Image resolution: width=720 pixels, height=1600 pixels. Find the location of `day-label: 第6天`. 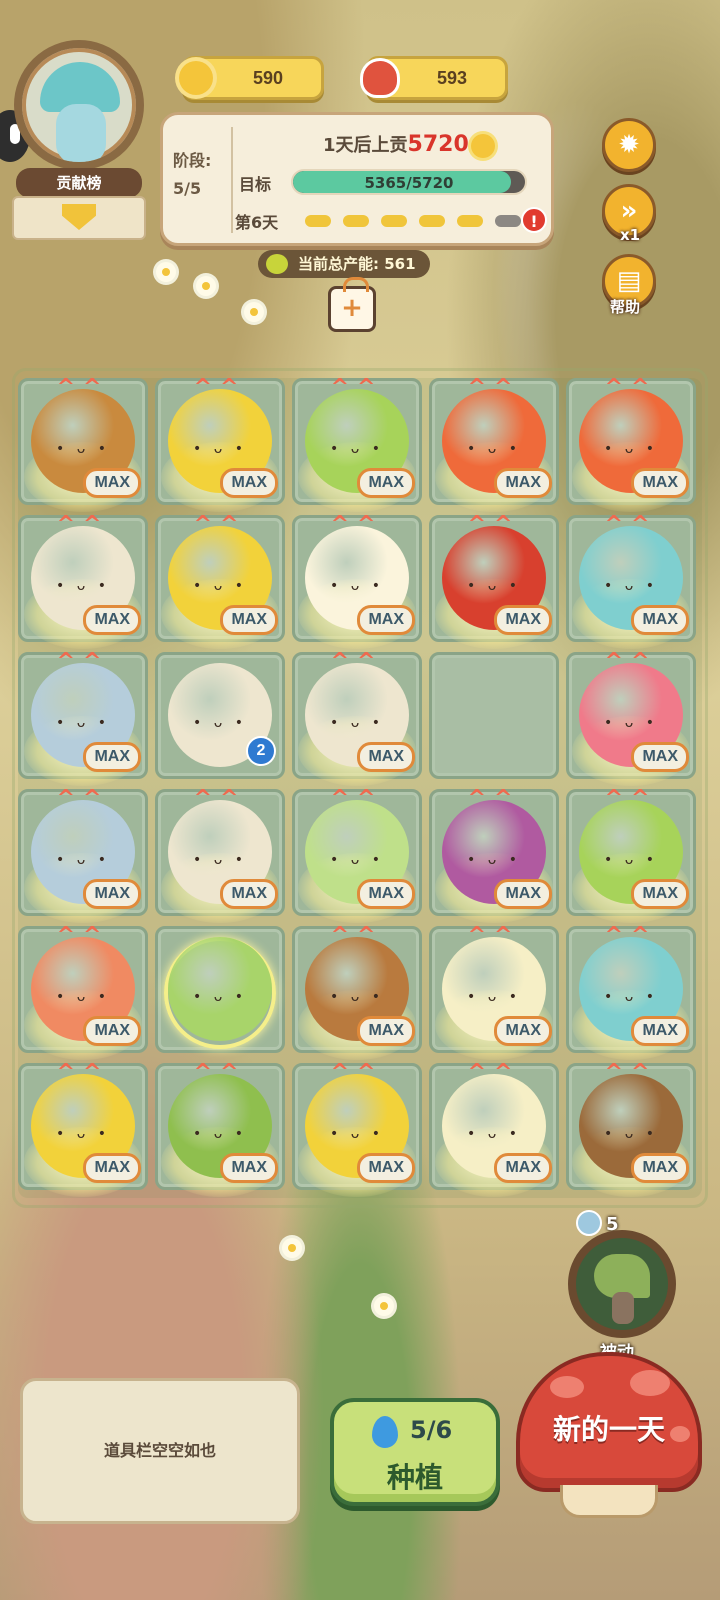

day-label: 第6天 is located at coordinates (257, 222).